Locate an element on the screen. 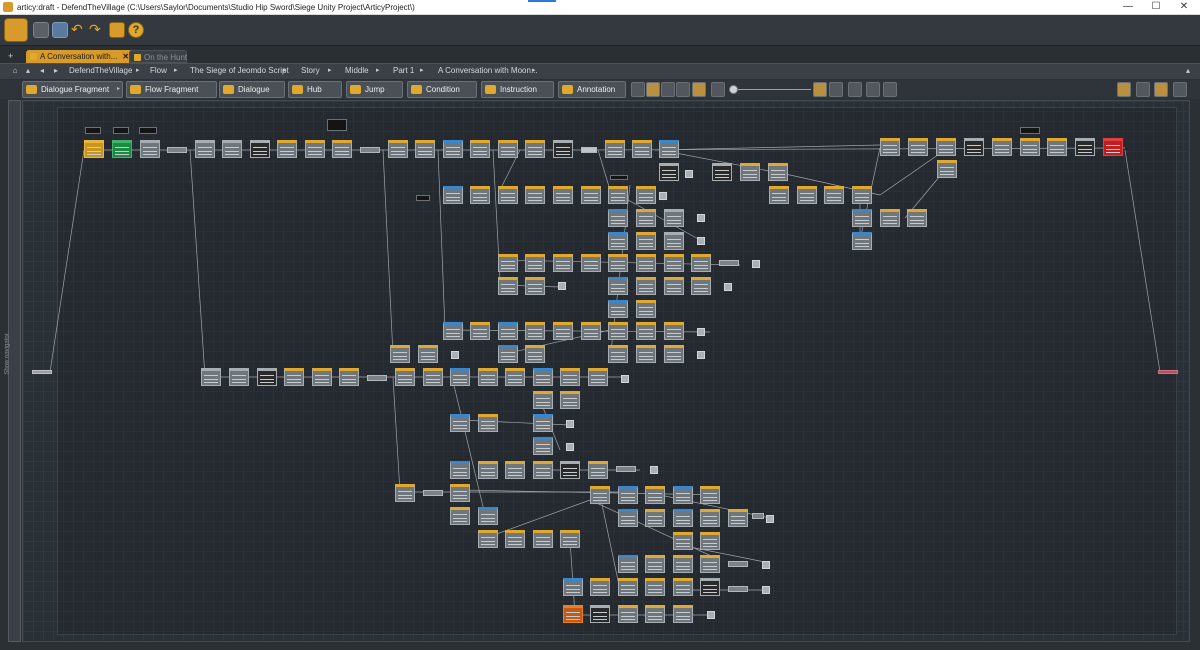 This screenshot has width=1200, height=650. tab-on-the-hunt: On the Hunt is located at coordinates (158, 56).